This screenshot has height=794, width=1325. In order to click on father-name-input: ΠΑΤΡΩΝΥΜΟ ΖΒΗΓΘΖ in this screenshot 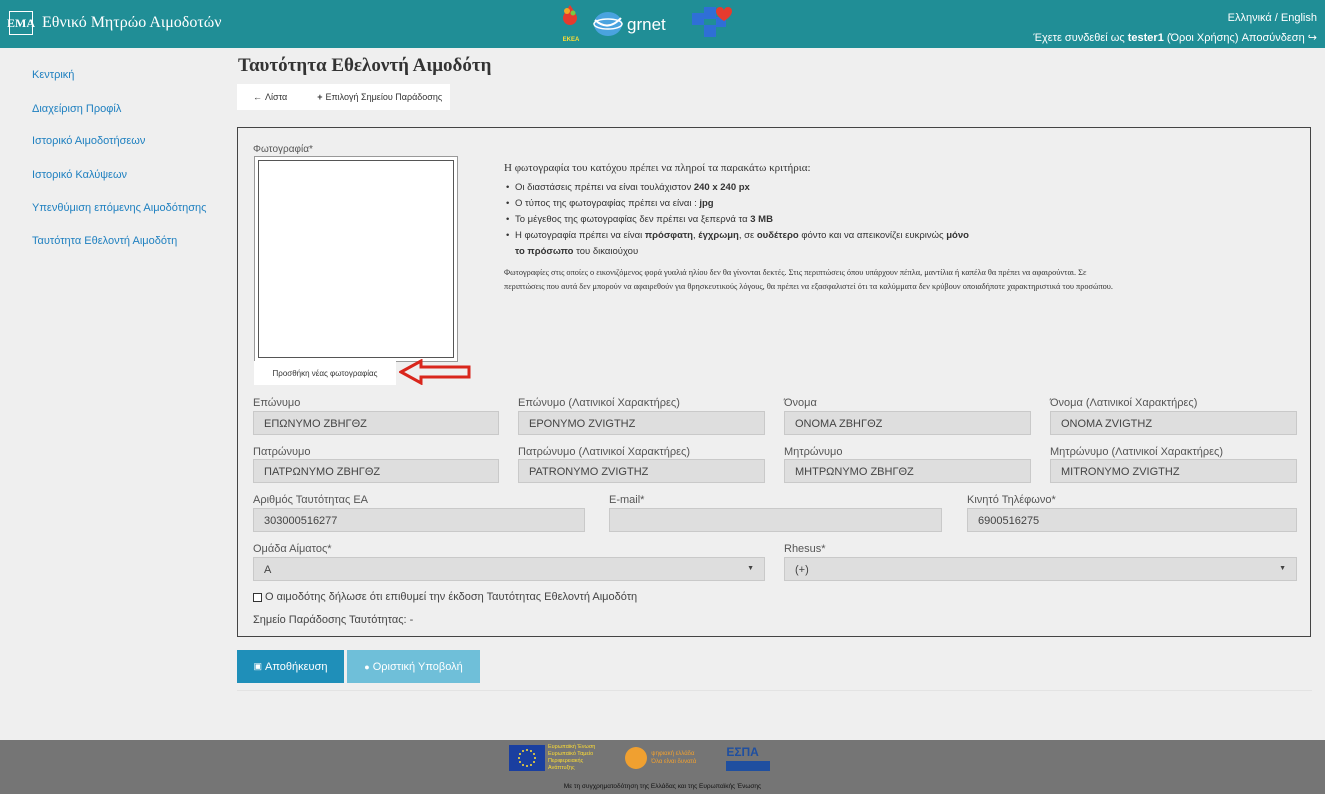, I will do `click(376, 471)`.